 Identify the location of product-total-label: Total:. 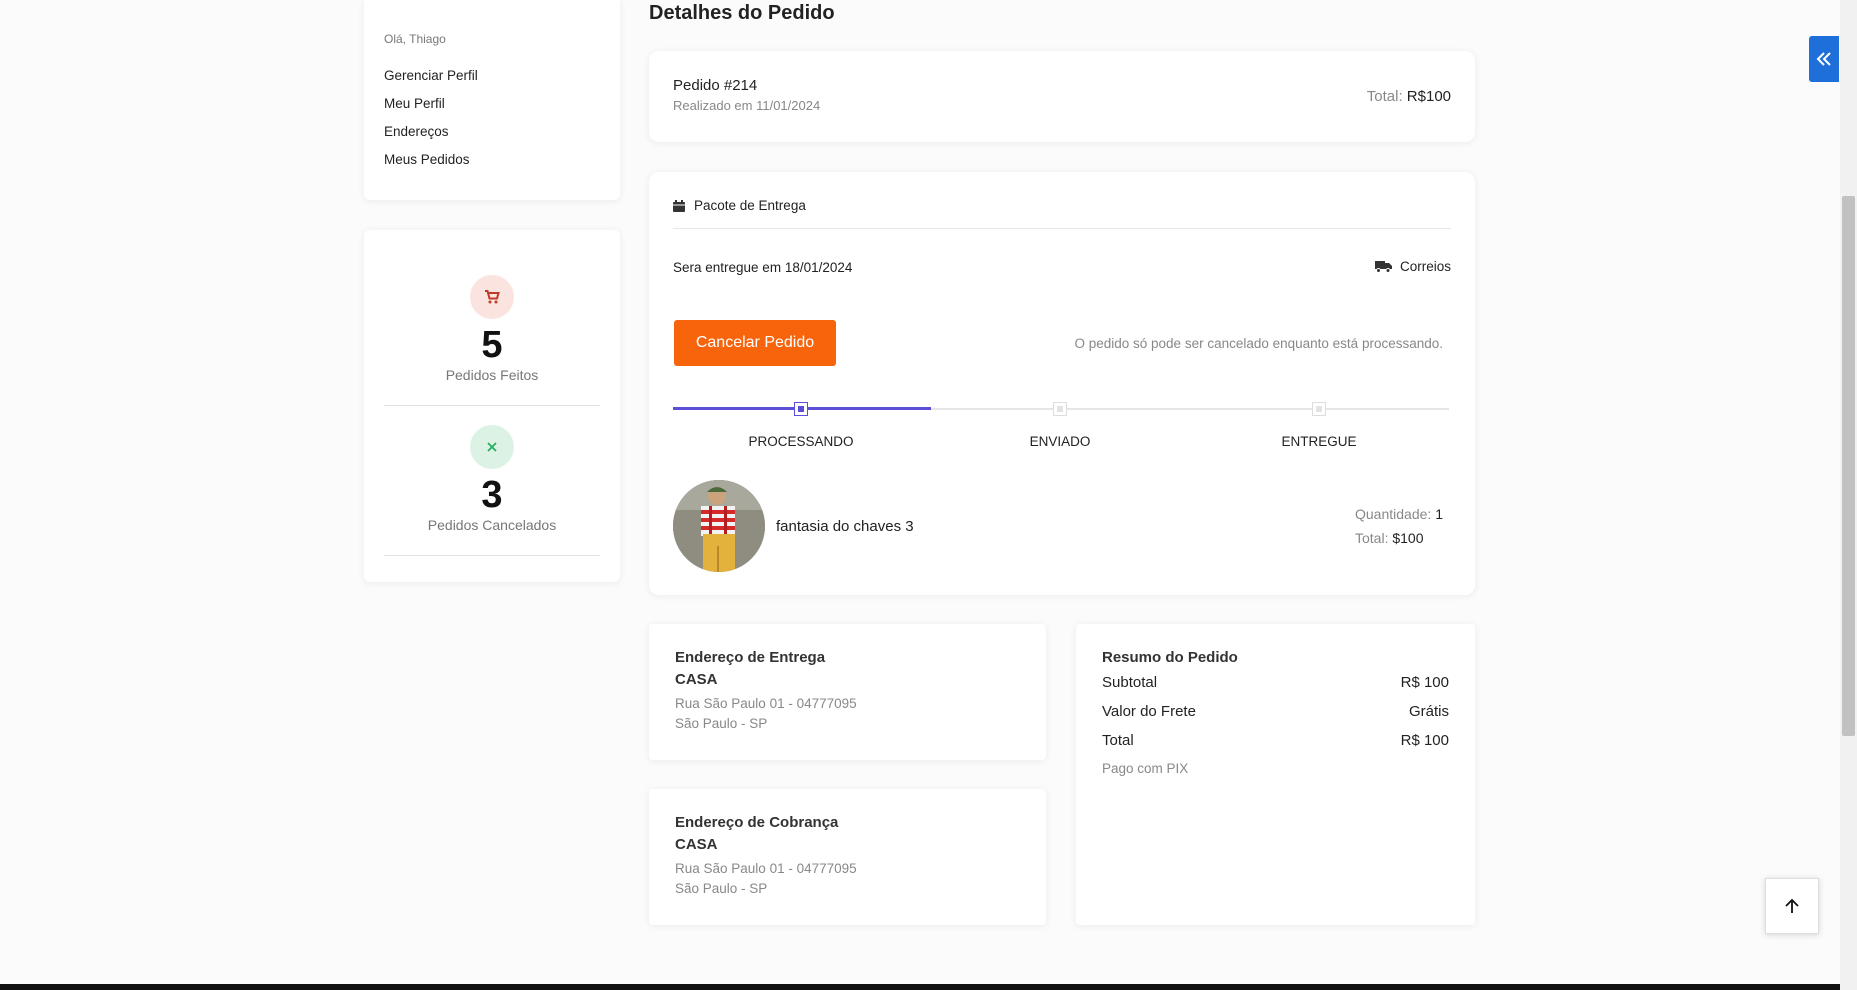
(1372, 538).